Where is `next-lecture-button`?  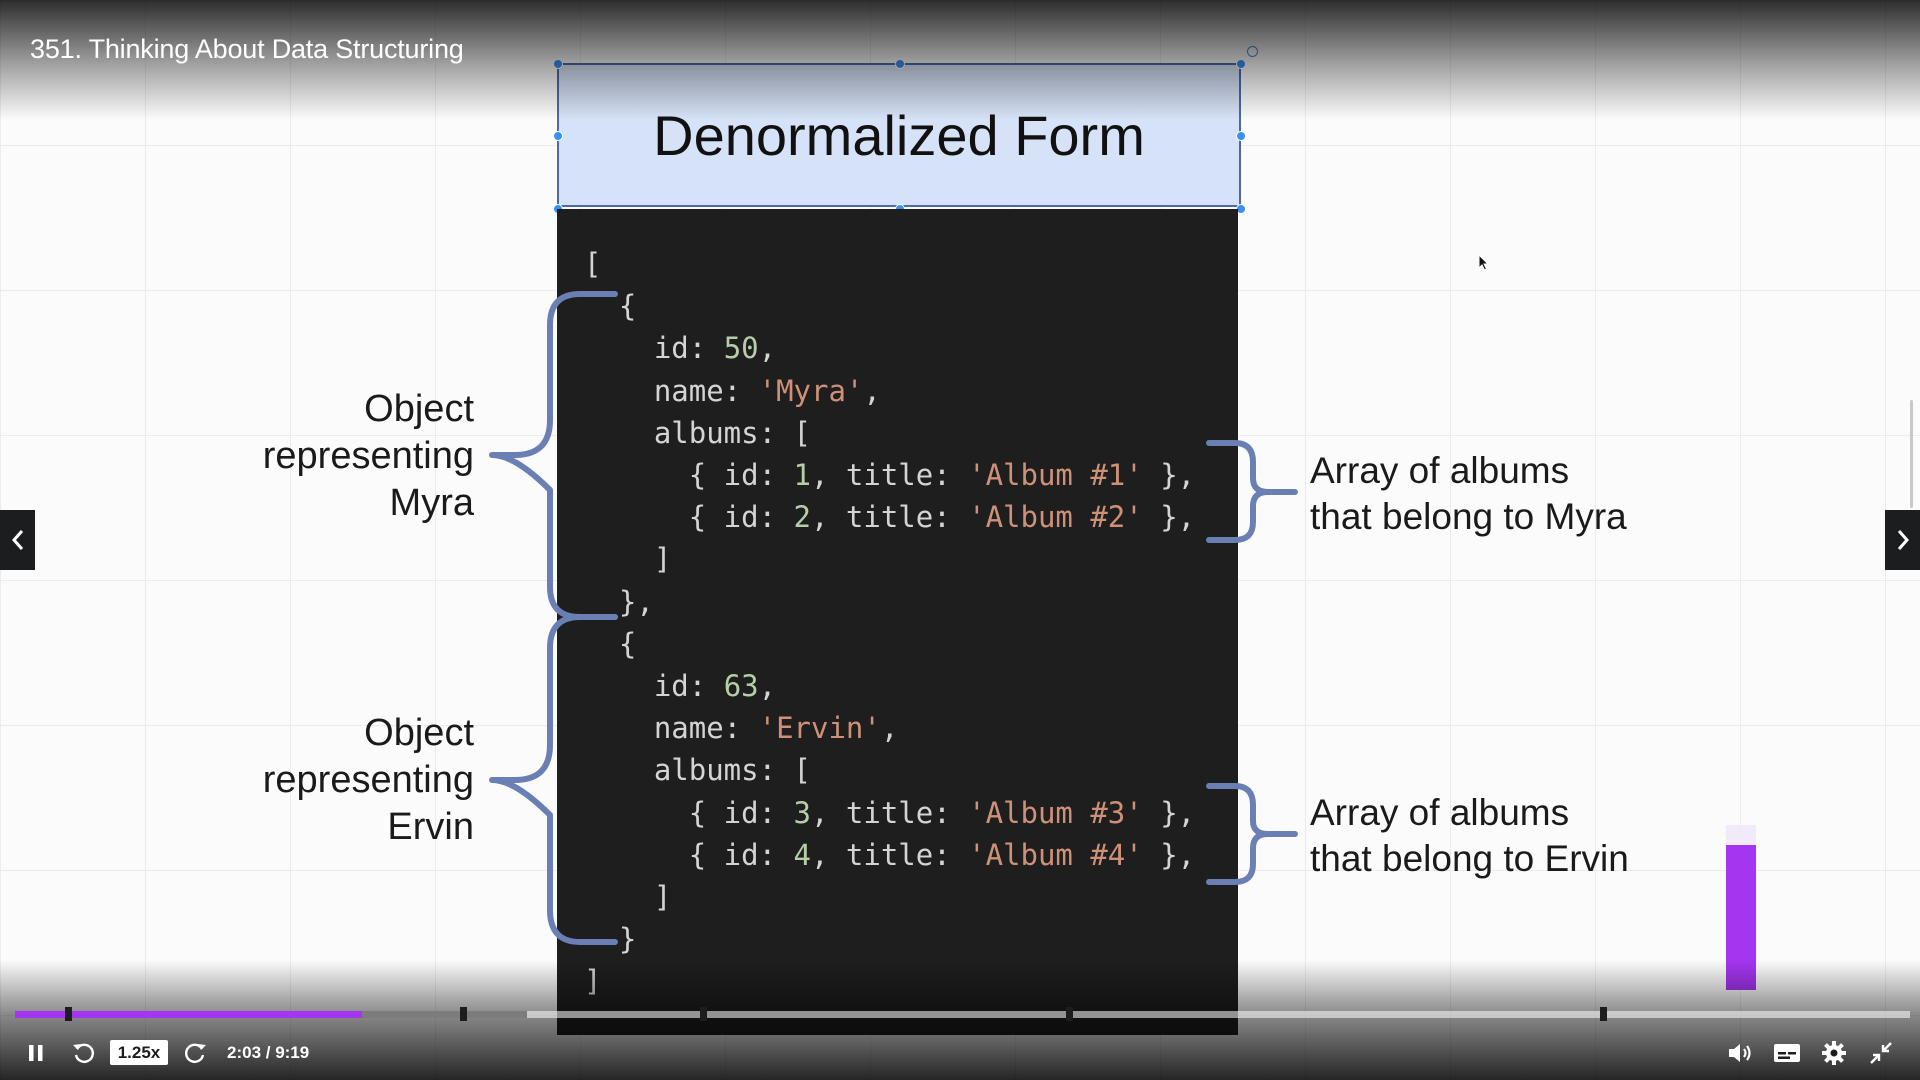 next-lecture-button is located at coordinates (1902, 540).